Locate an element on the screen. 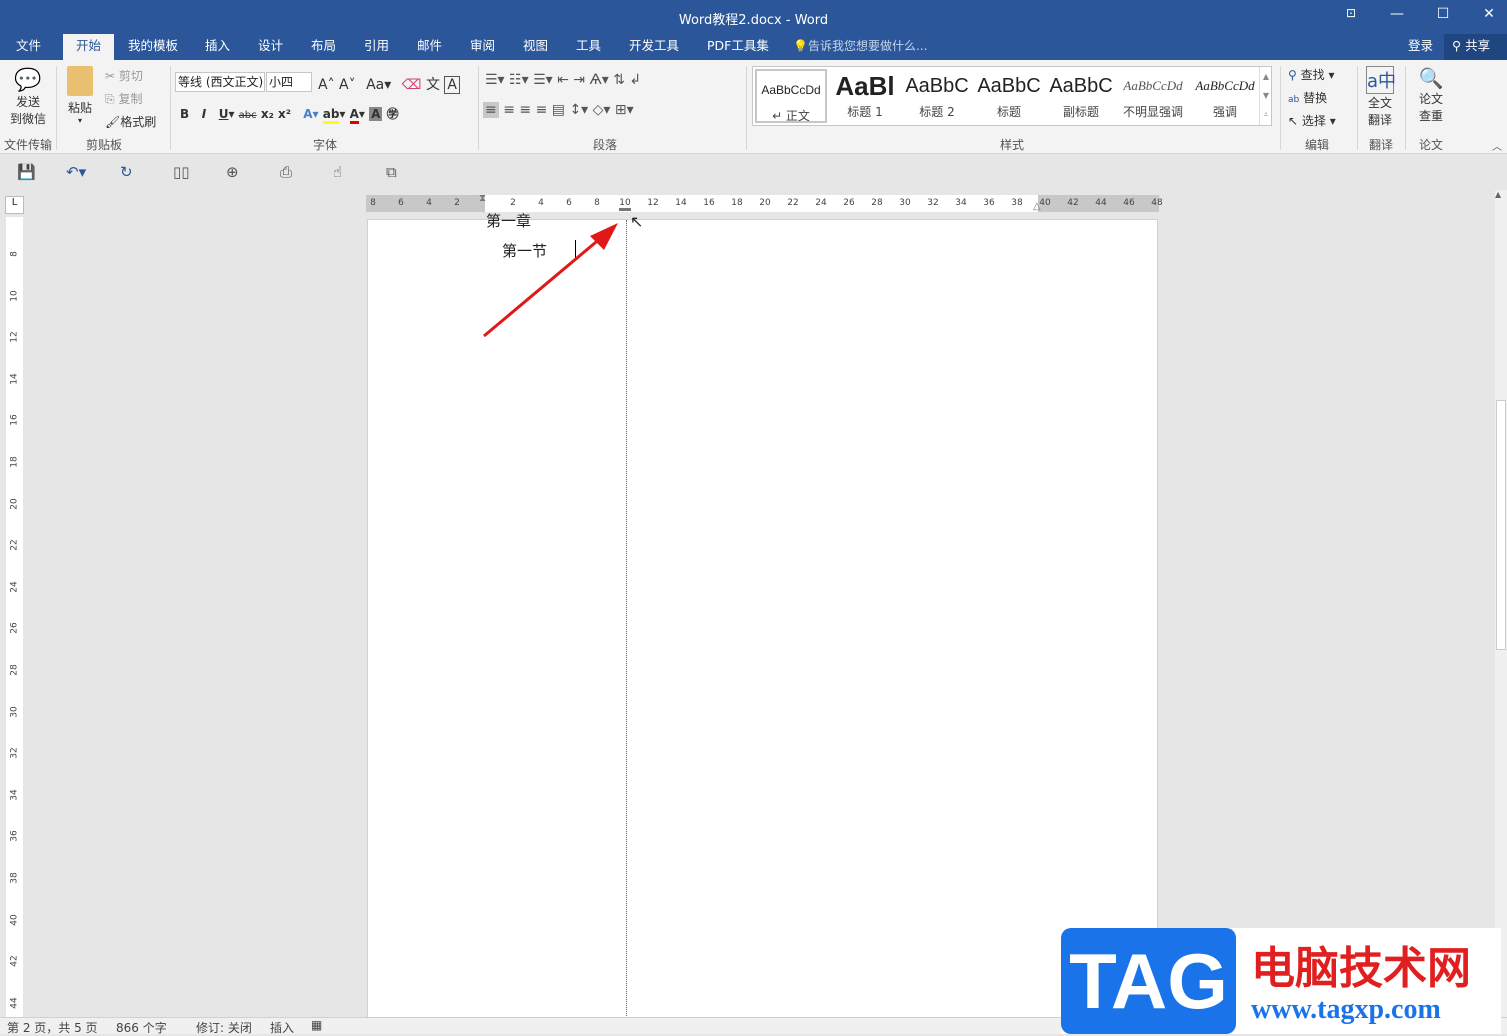 The image size is (1507, 1036). subscript-button: x₂ is located at coordinates (267, 114).